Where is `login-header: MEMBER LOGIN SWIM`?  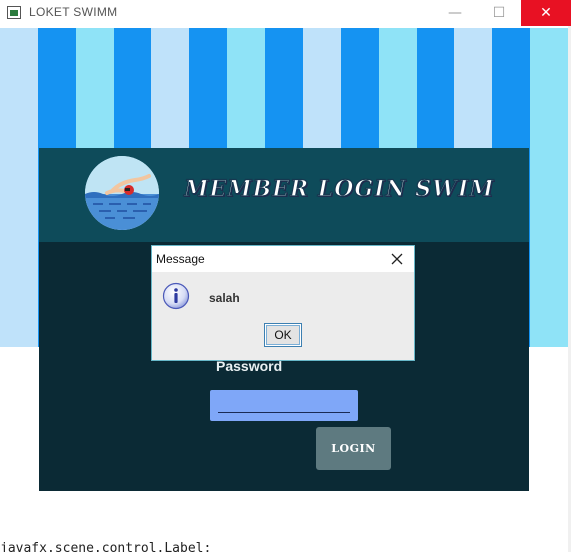 login-header: MEMBER LOGIN SWIM is located at coordinates (284, 195).